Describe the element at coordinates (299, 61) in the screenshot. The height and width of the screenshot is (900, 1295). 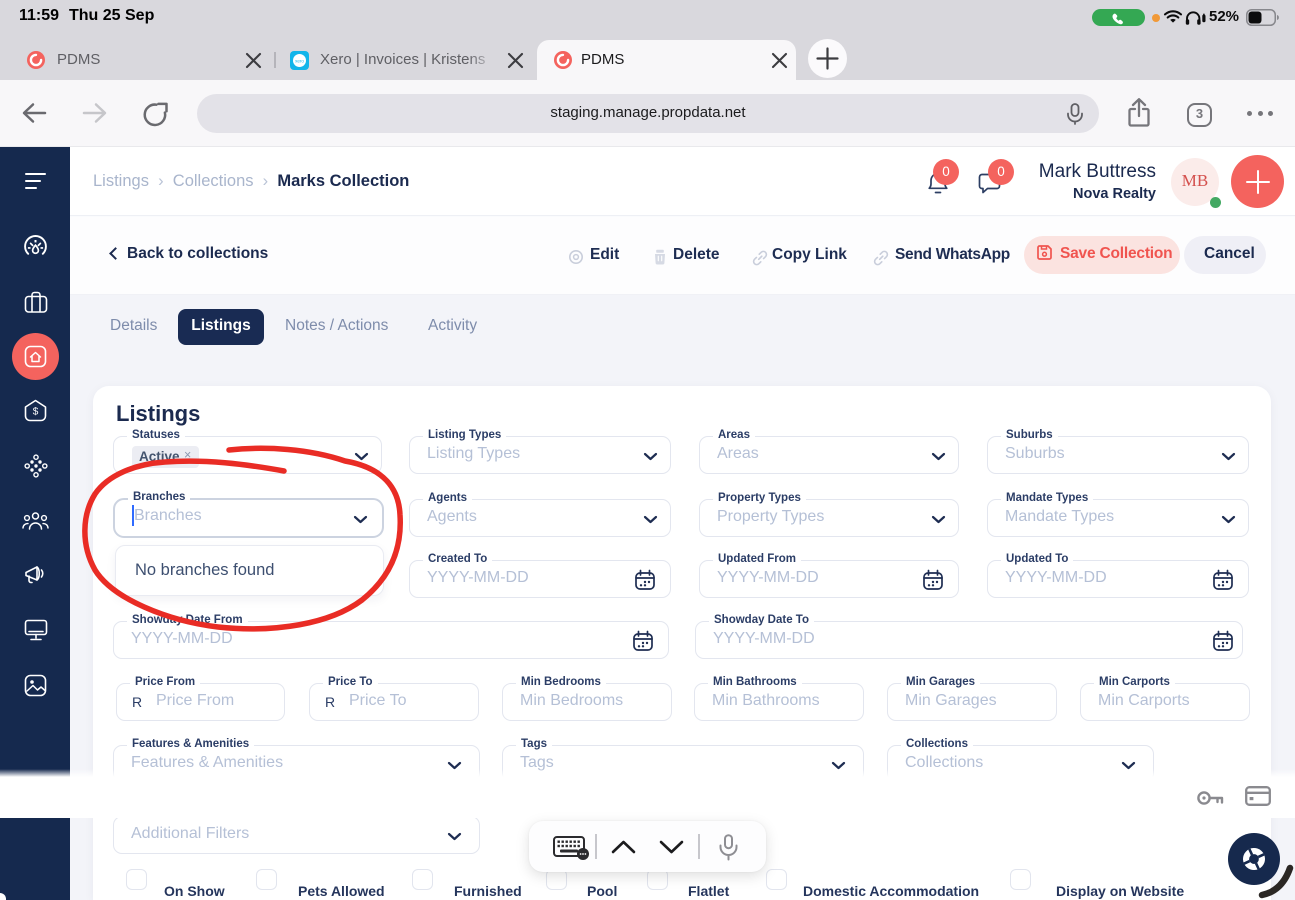
I see `svg-text: xero` at that location.